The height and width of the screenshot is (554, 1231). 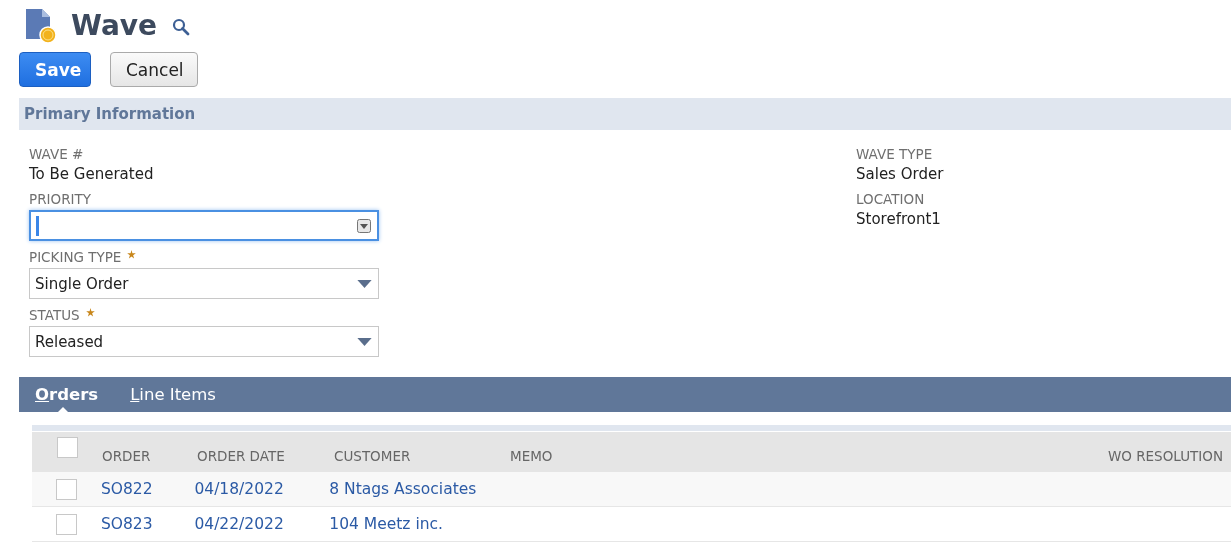 What do you see at coordinates (364, 225) in the screenshot?
I see `dropdown-icon` at bounding box center [364, 225].